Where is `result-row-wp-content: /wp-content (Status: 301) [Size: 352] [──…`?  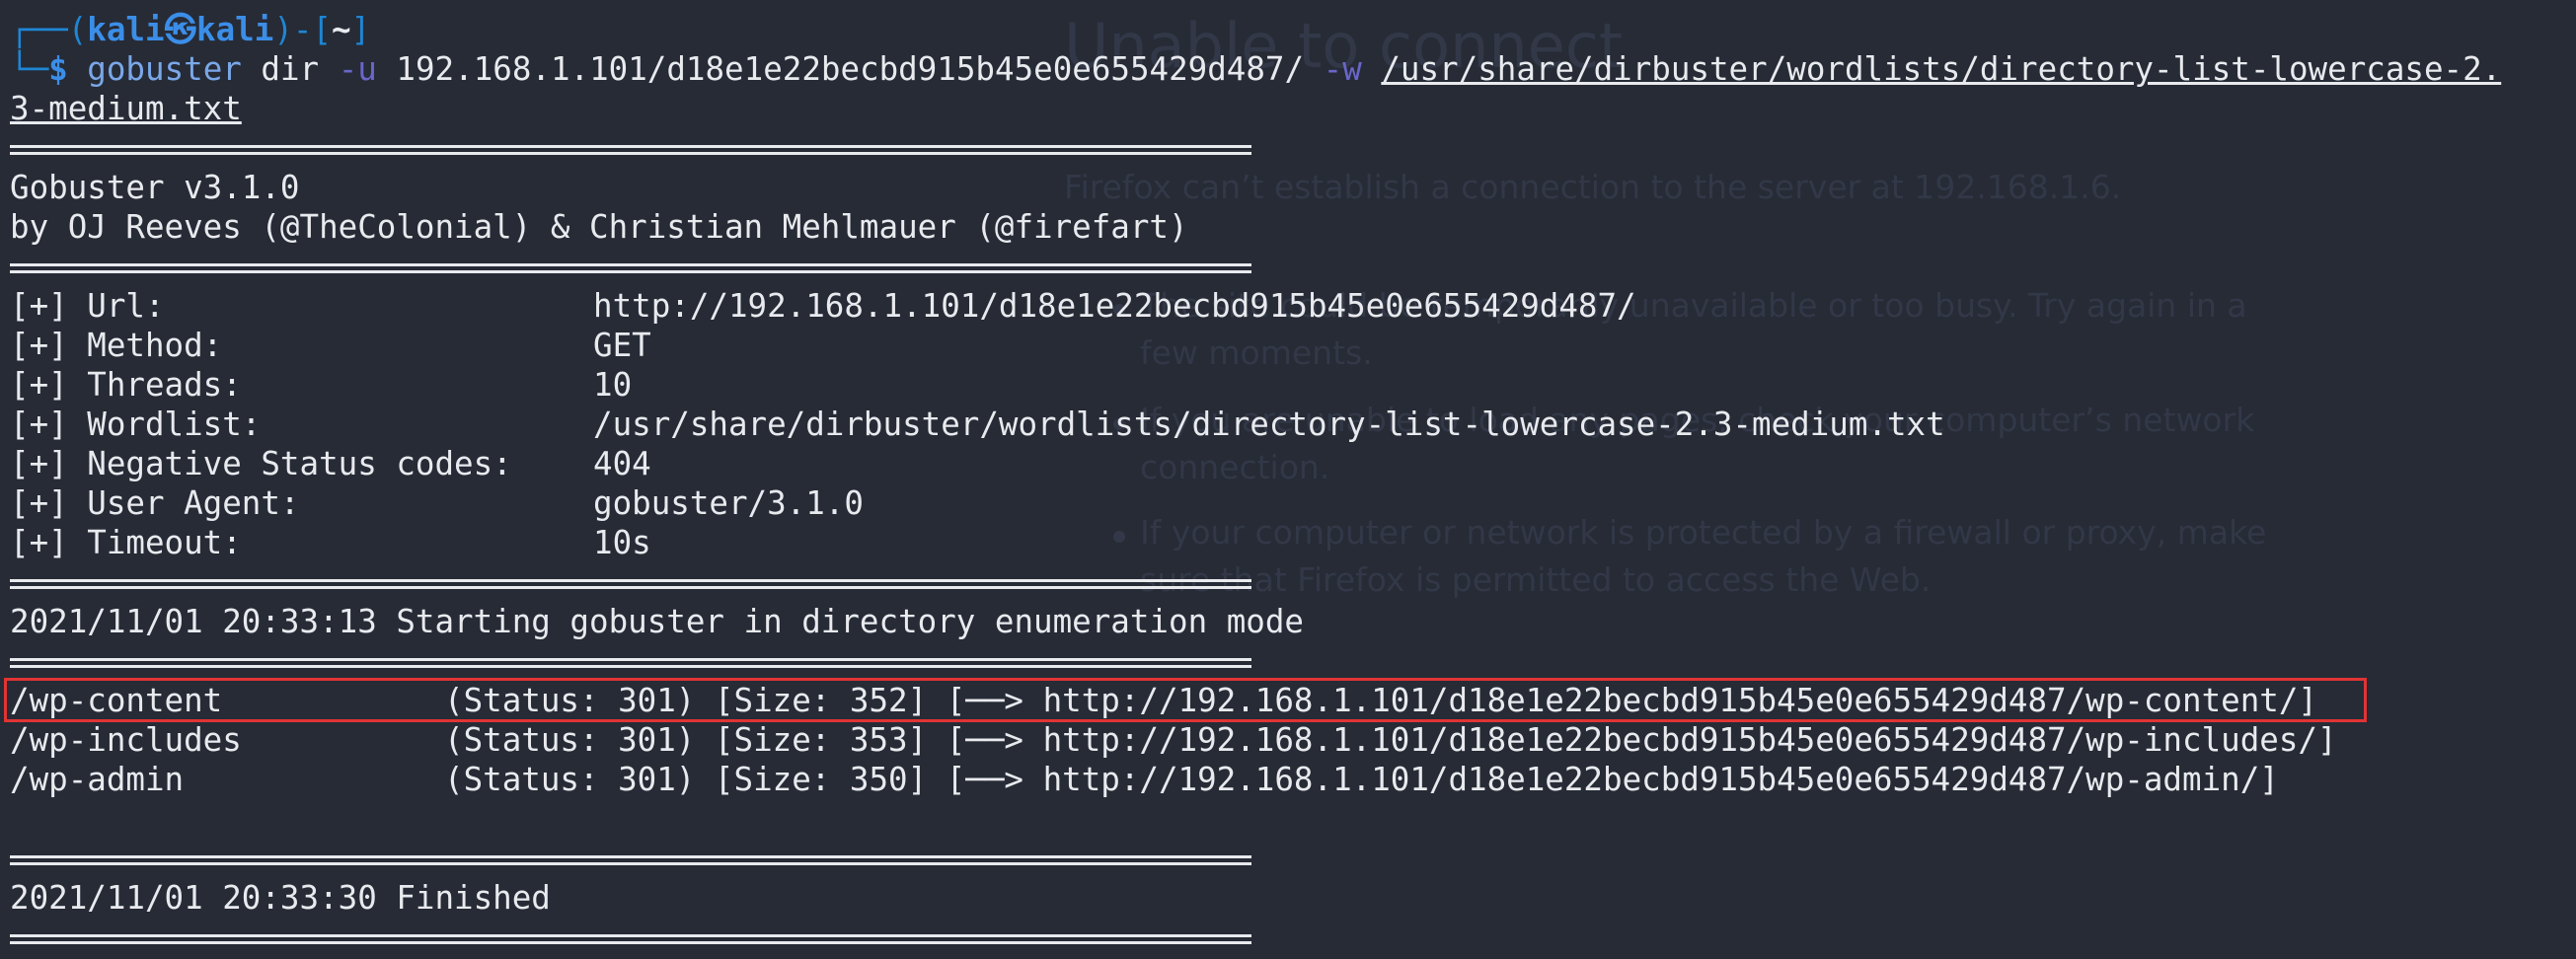 result-row-wp-content: /wp-content (Status: 301) [Size: 352] [──… is located at coordinates (1194, 700).